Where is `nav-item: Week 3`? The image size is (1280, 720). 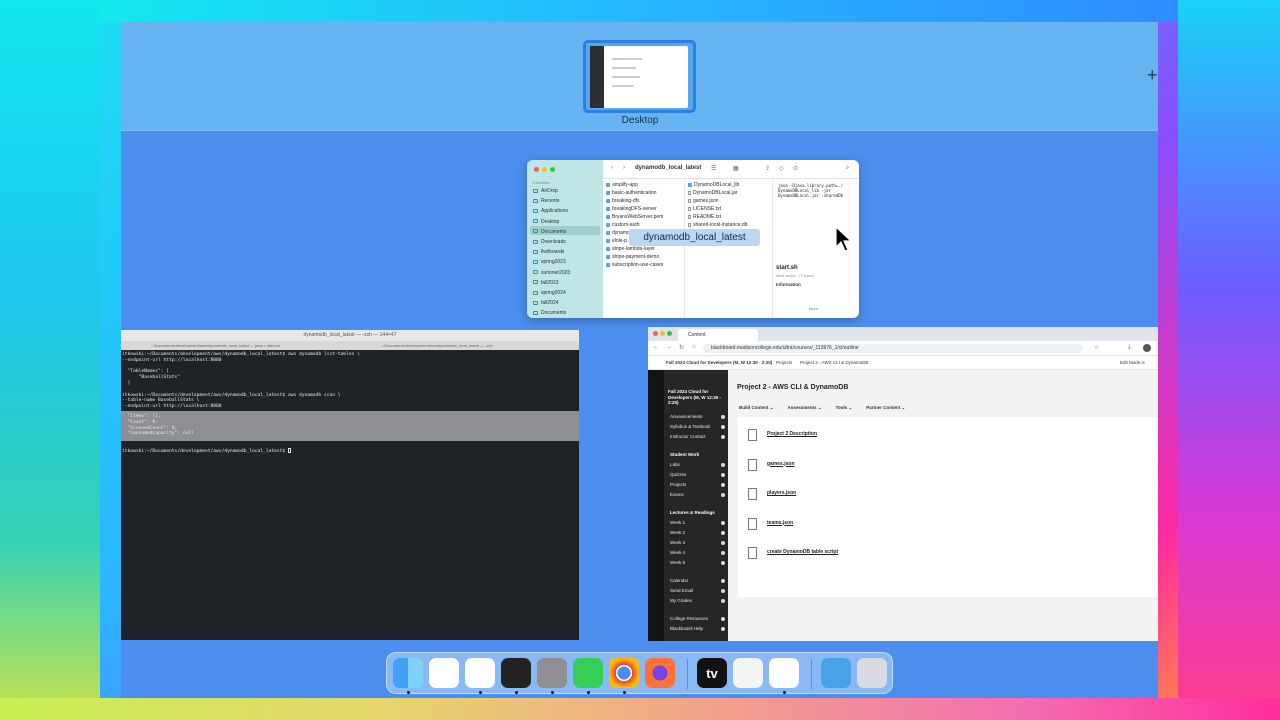 nav-item: Week 3 is located at coordinates (677, 542).